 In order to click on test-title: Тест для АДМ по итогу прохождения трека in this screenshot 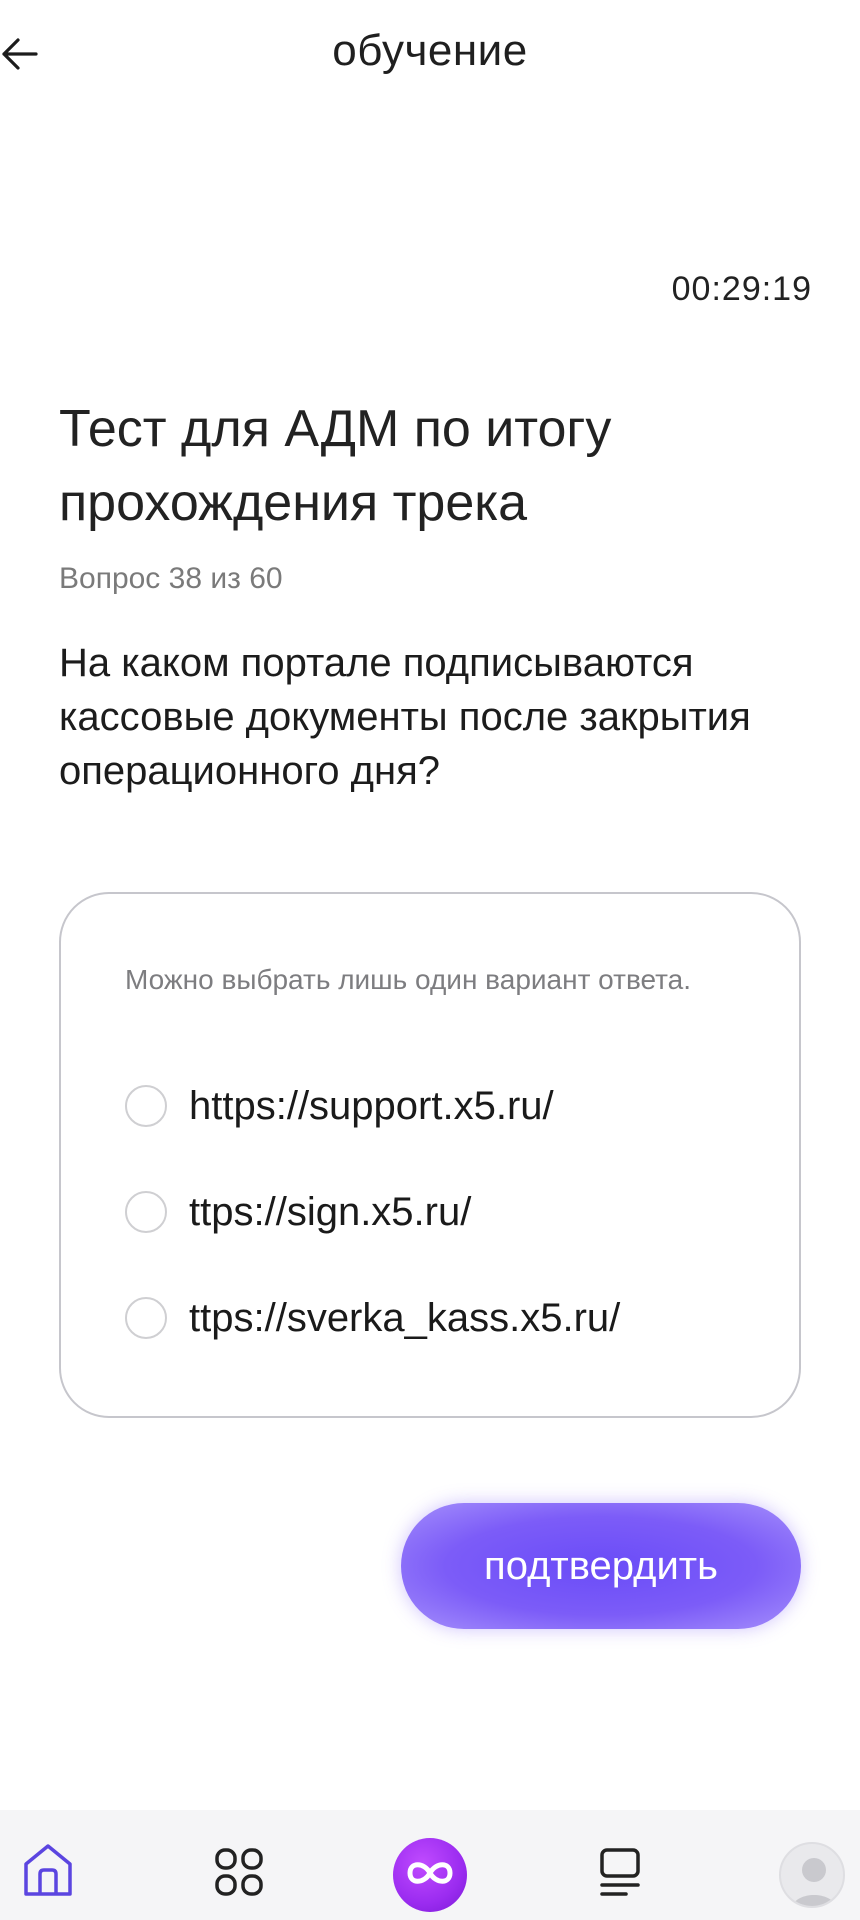, I will do `click(335, 466)`.